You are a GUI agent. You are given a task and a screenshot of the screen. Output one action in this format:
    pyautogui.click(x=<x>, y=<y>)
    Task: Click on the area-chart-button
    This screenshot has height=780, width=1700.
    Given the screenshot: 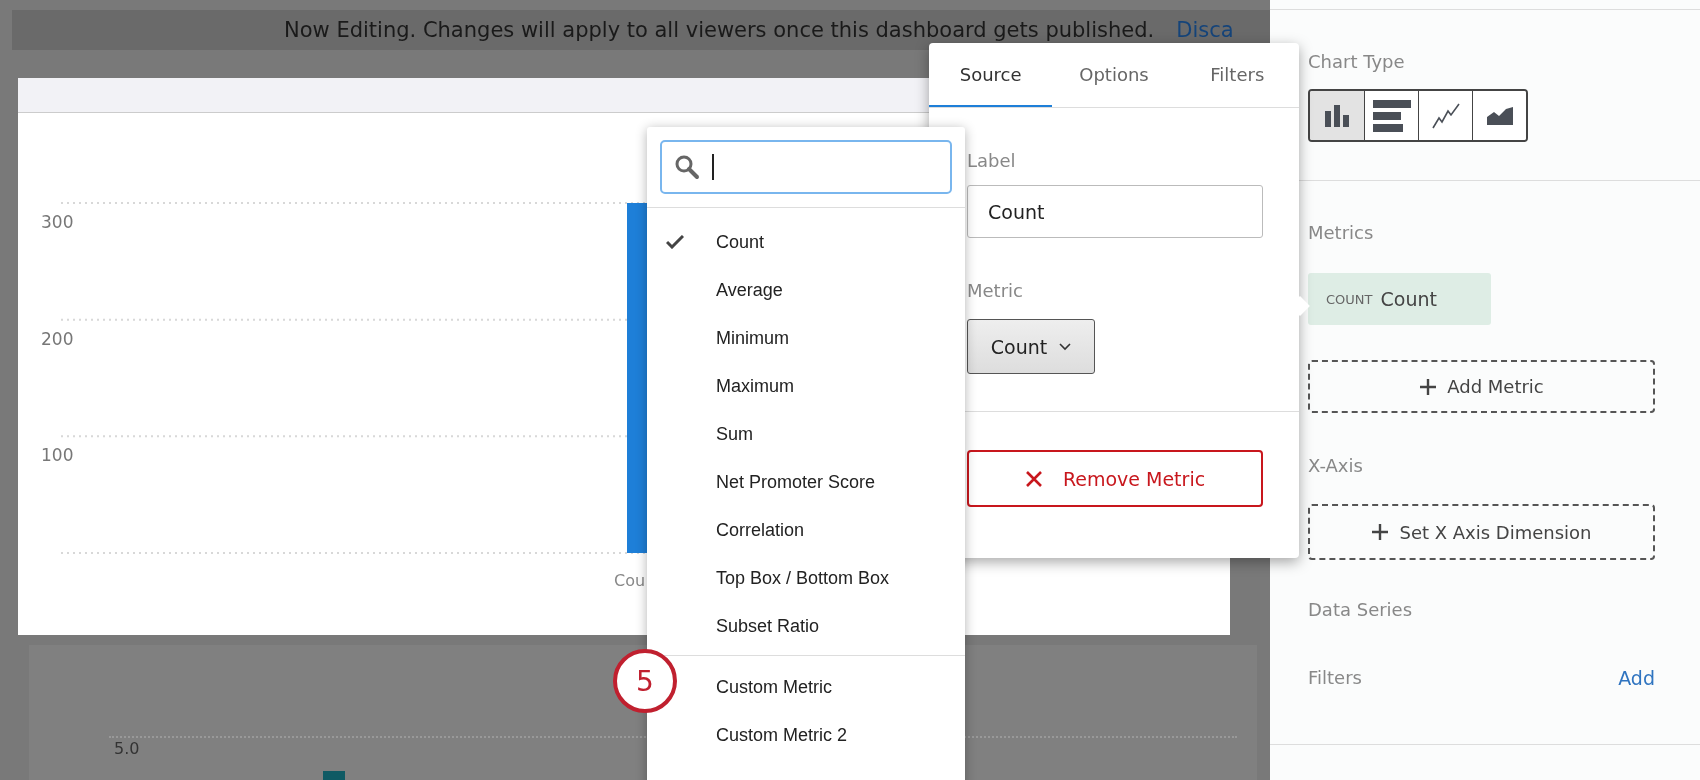 What is the action you would take?
    pyautogui.click(x=1499, y=115)
    